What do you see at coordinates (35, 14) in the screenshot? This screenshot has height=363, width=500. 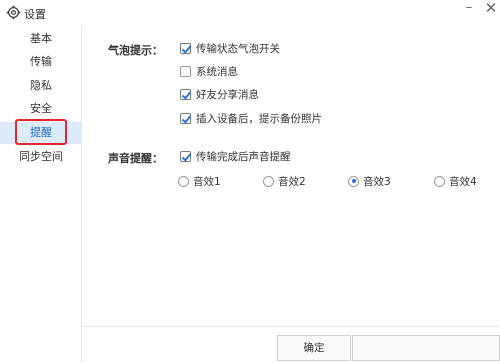 I see `window-title: 设置` at bounding box center [35, 14].